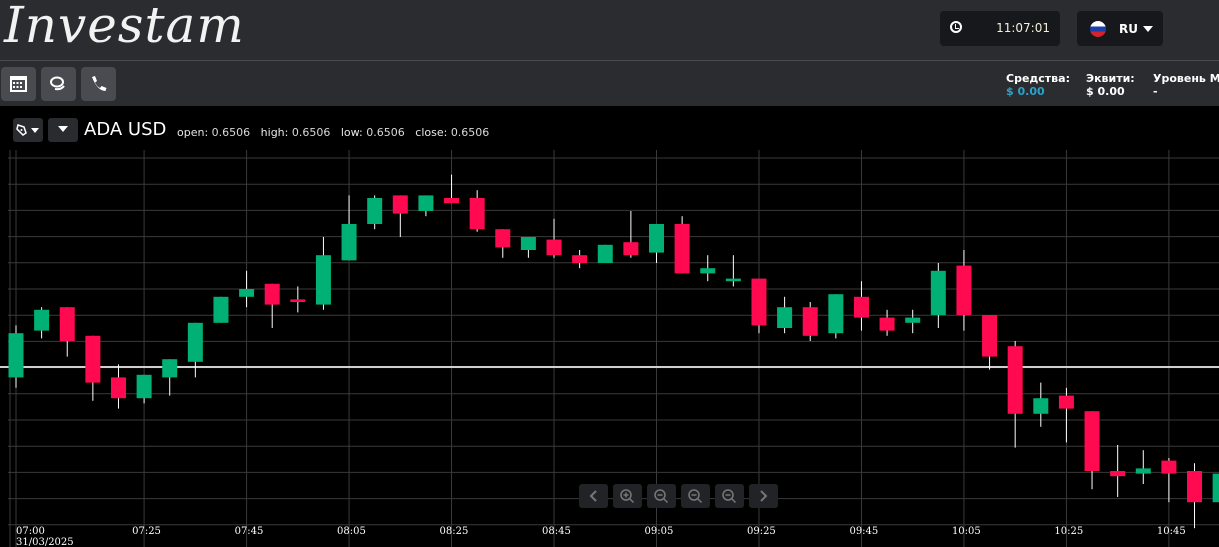 The height and width of the screenshot is (547, 1219). I want to click on x-tick-label: 09:05, so click(659, 531).